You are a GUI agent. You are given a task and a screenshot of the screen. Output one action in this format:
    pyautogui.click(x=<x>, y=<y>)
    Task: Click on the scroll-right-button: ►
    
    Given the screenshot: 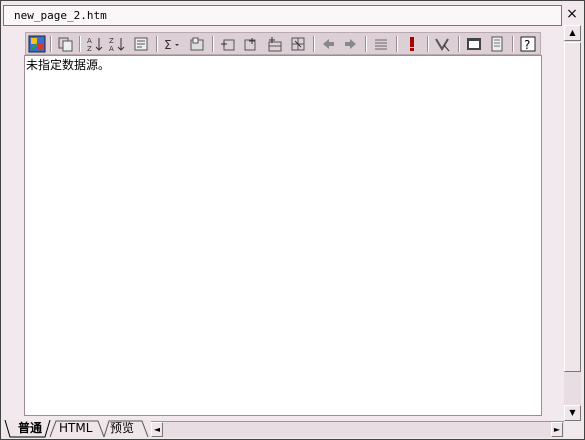 What is the action you would take?
    pyautogui.click(x=557, y=429)
    